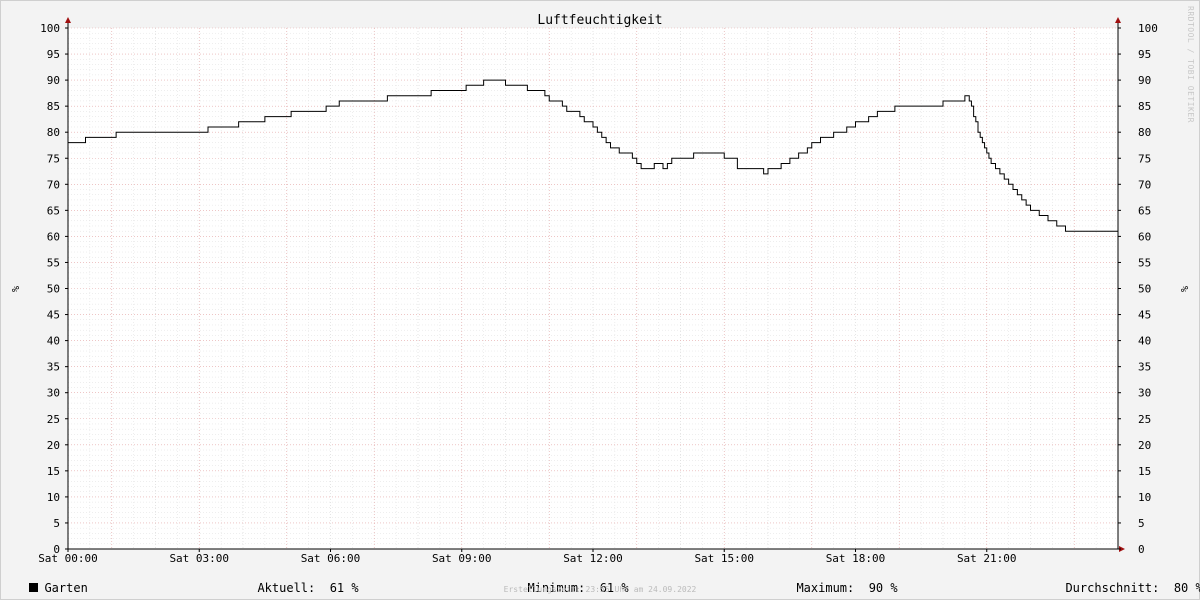 This screenshot has height=600, width=1200. What do you see at coordinates (53, 419) in the screenshot?
I see `y-tick-label-left: 25` at bounding box center [53, 419].